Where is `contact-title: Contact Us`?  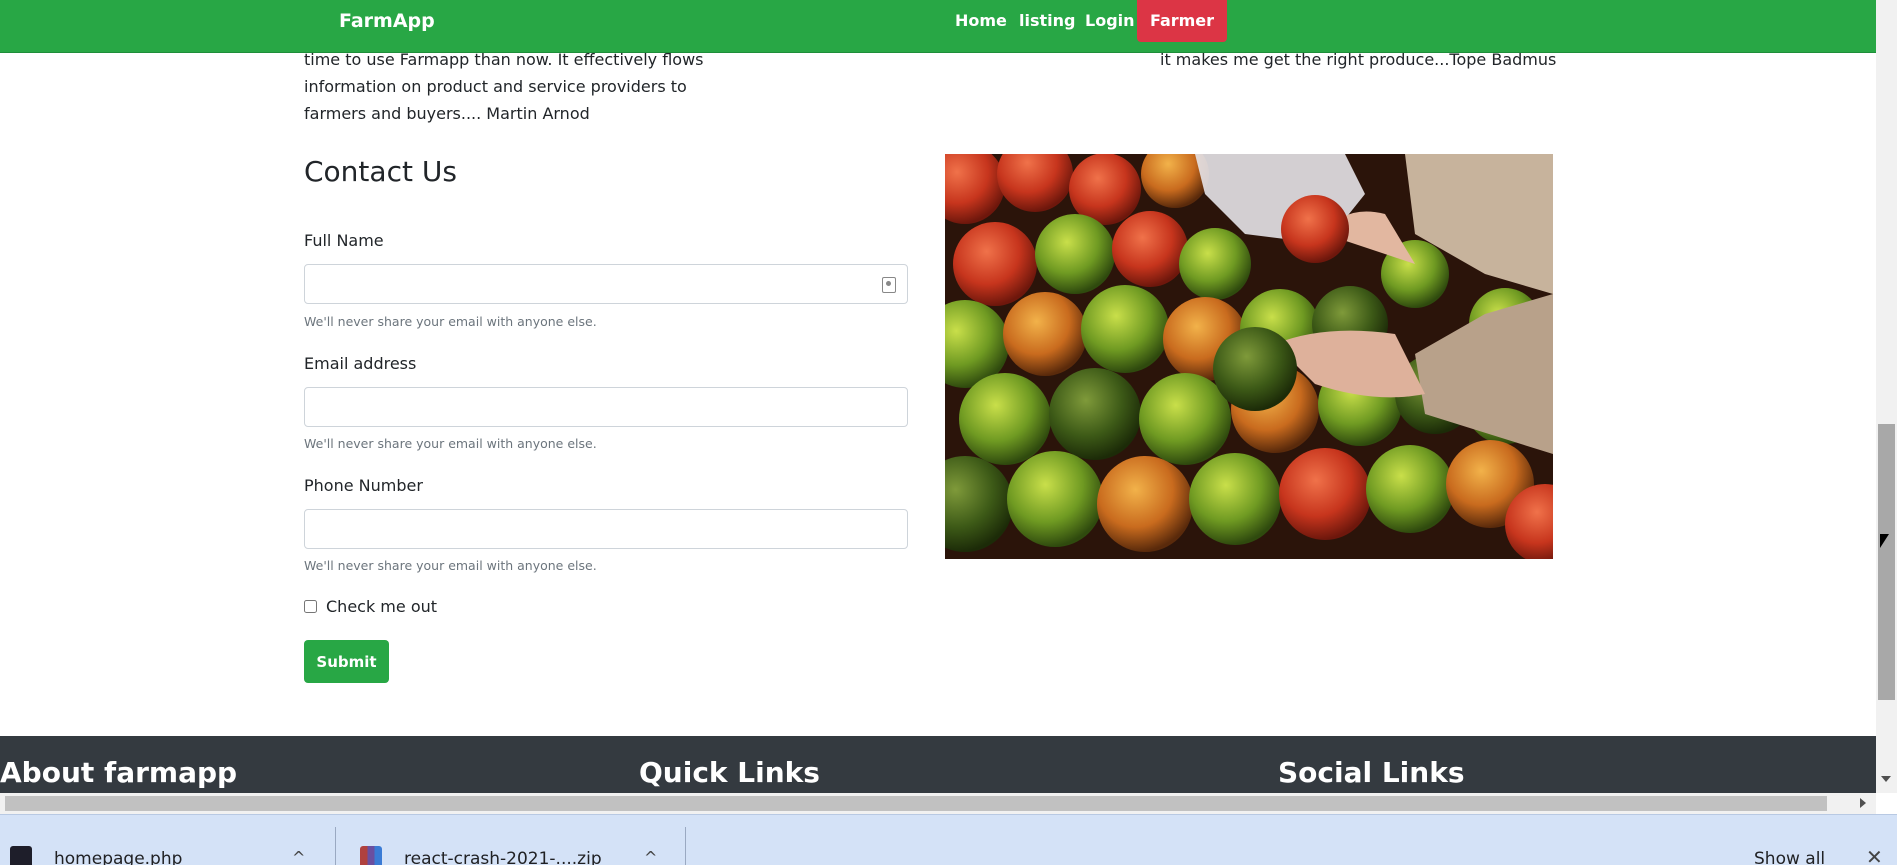 contact-title: Contact Us is located at coordinates (380, 171).